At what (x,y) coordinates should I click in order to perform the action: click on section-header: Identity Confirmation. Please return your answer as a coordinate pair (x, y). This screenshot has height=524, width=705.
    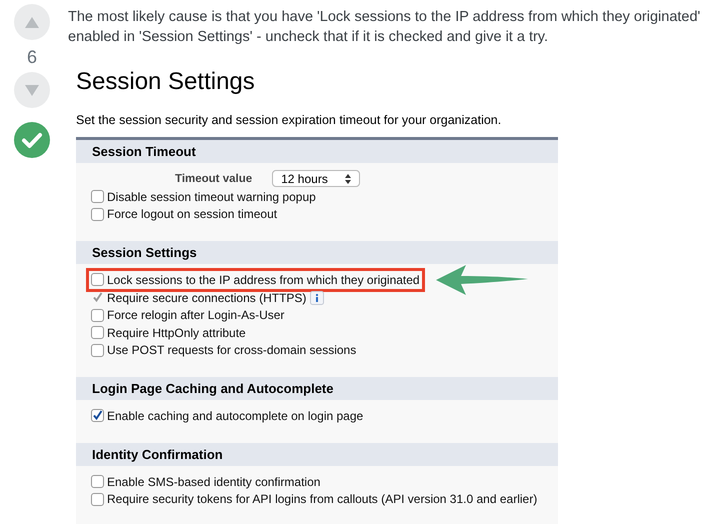
    Looking at the image, I should click on (317, 454).